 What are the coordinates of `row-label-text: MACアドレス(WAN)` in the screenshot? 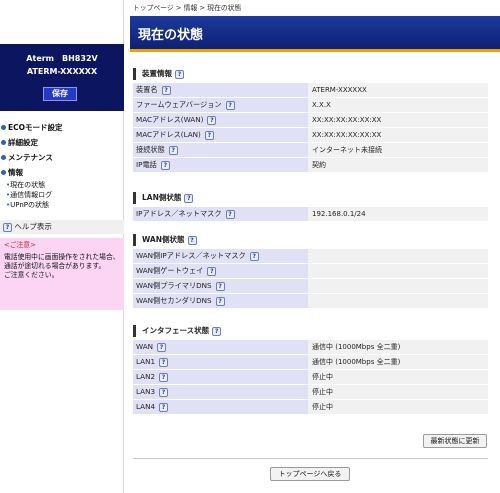 It's located at (170, 119).